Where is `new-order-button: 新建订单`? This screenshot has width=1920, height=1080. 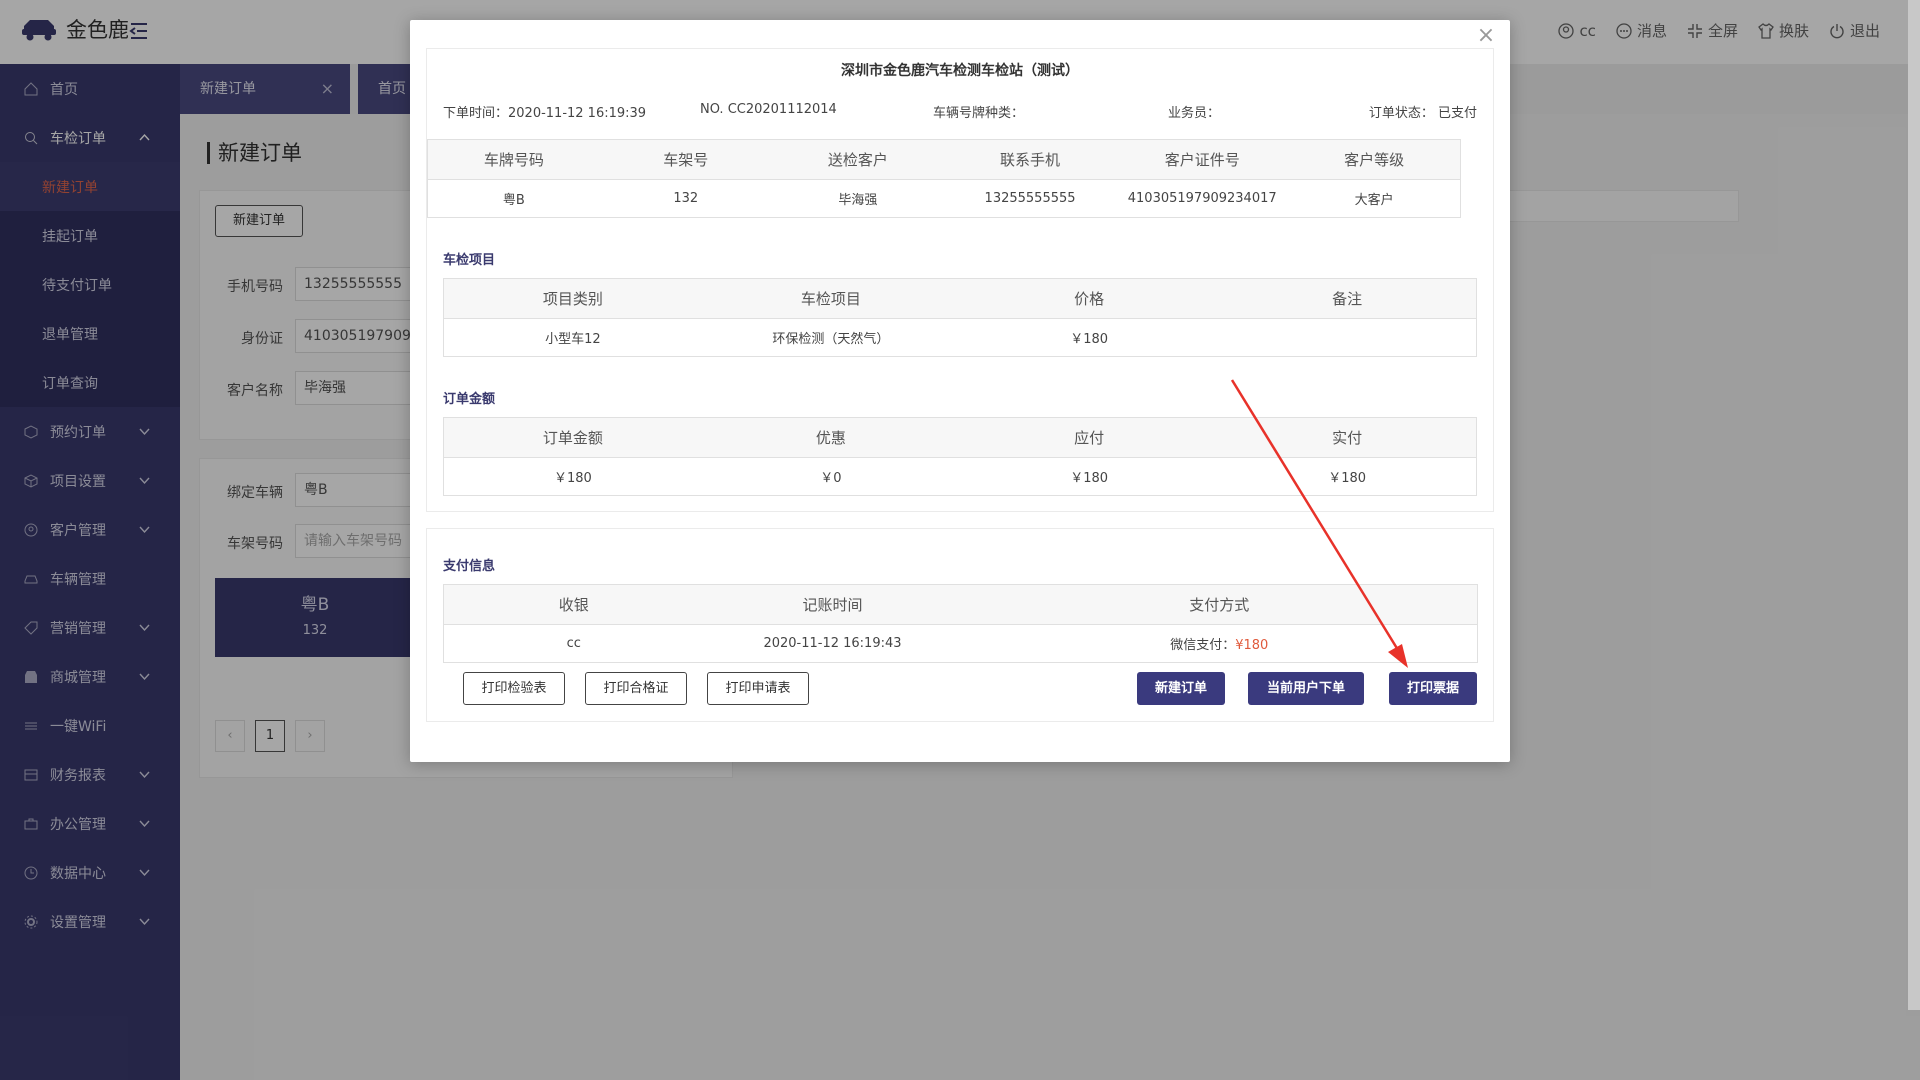
new-order-button: 新建订单 is located at coordinates (1181, 688).